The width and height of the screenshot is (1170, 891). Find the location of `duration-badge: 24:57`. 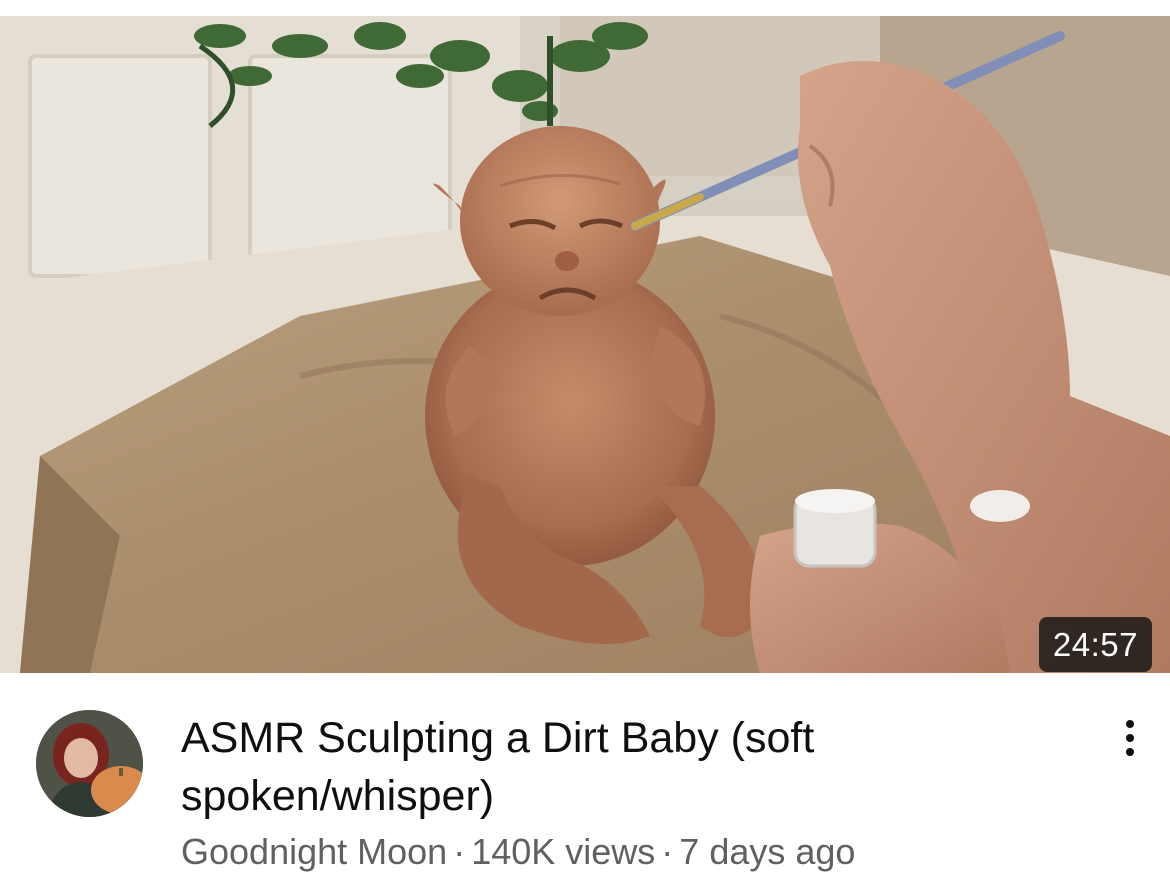

duration-badge: 24:57 is located at coordinates (1095, 644).